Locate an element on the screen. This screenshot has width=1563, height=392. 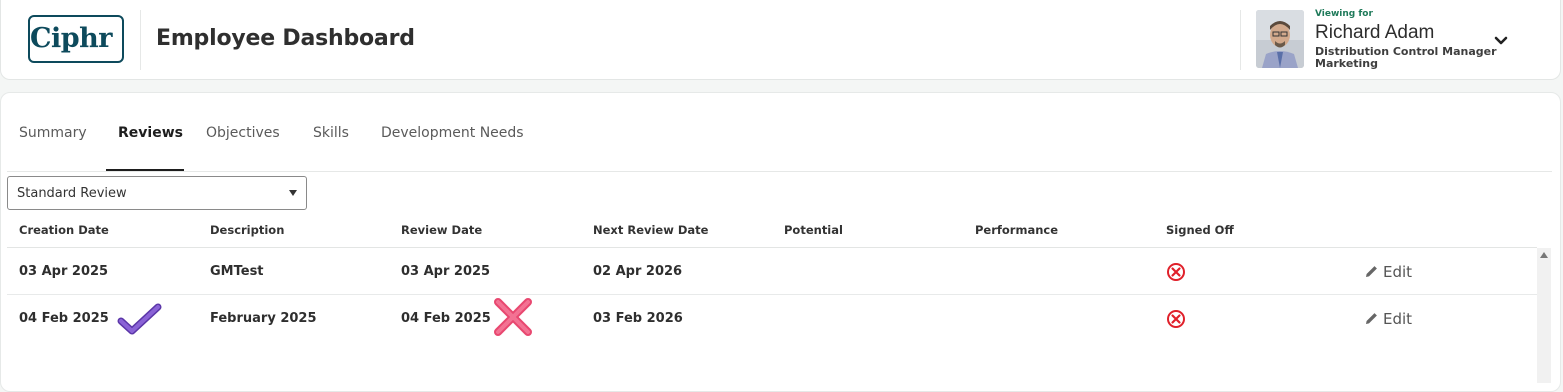
cell-description: February 2025 is located at coordinates (263, 318).